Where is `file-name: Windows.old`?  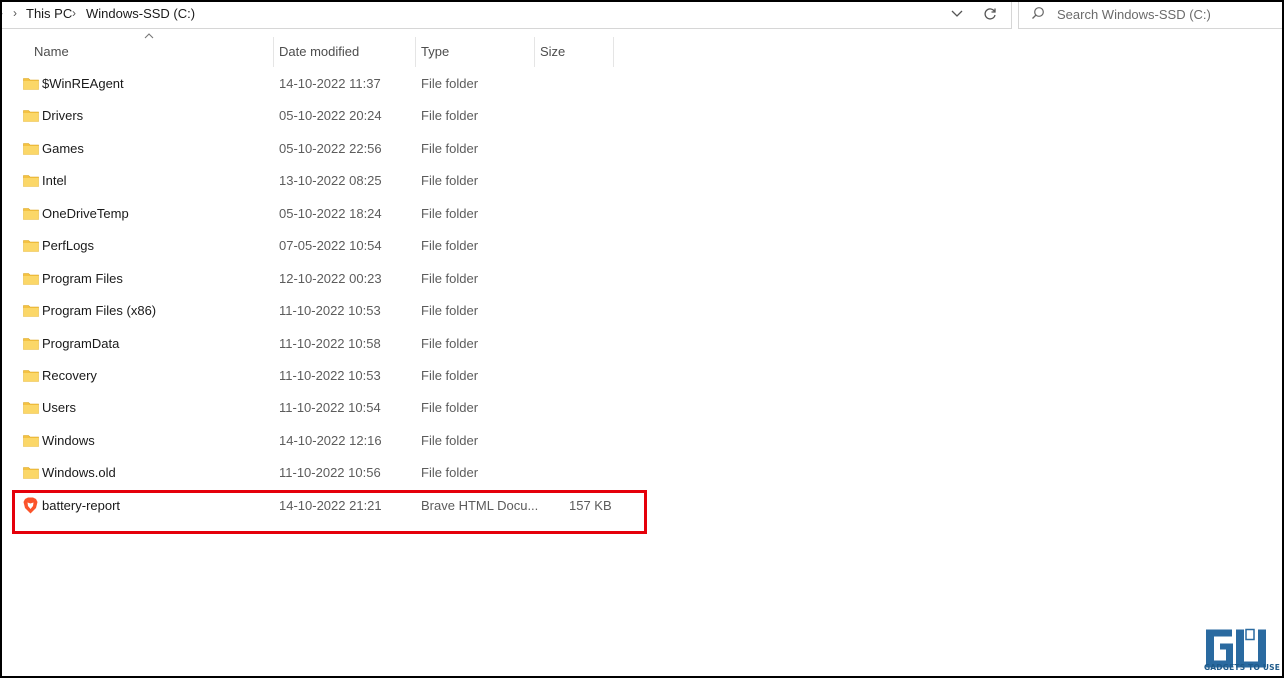
file-name: Windows.old is located at coordinates (79, 473).